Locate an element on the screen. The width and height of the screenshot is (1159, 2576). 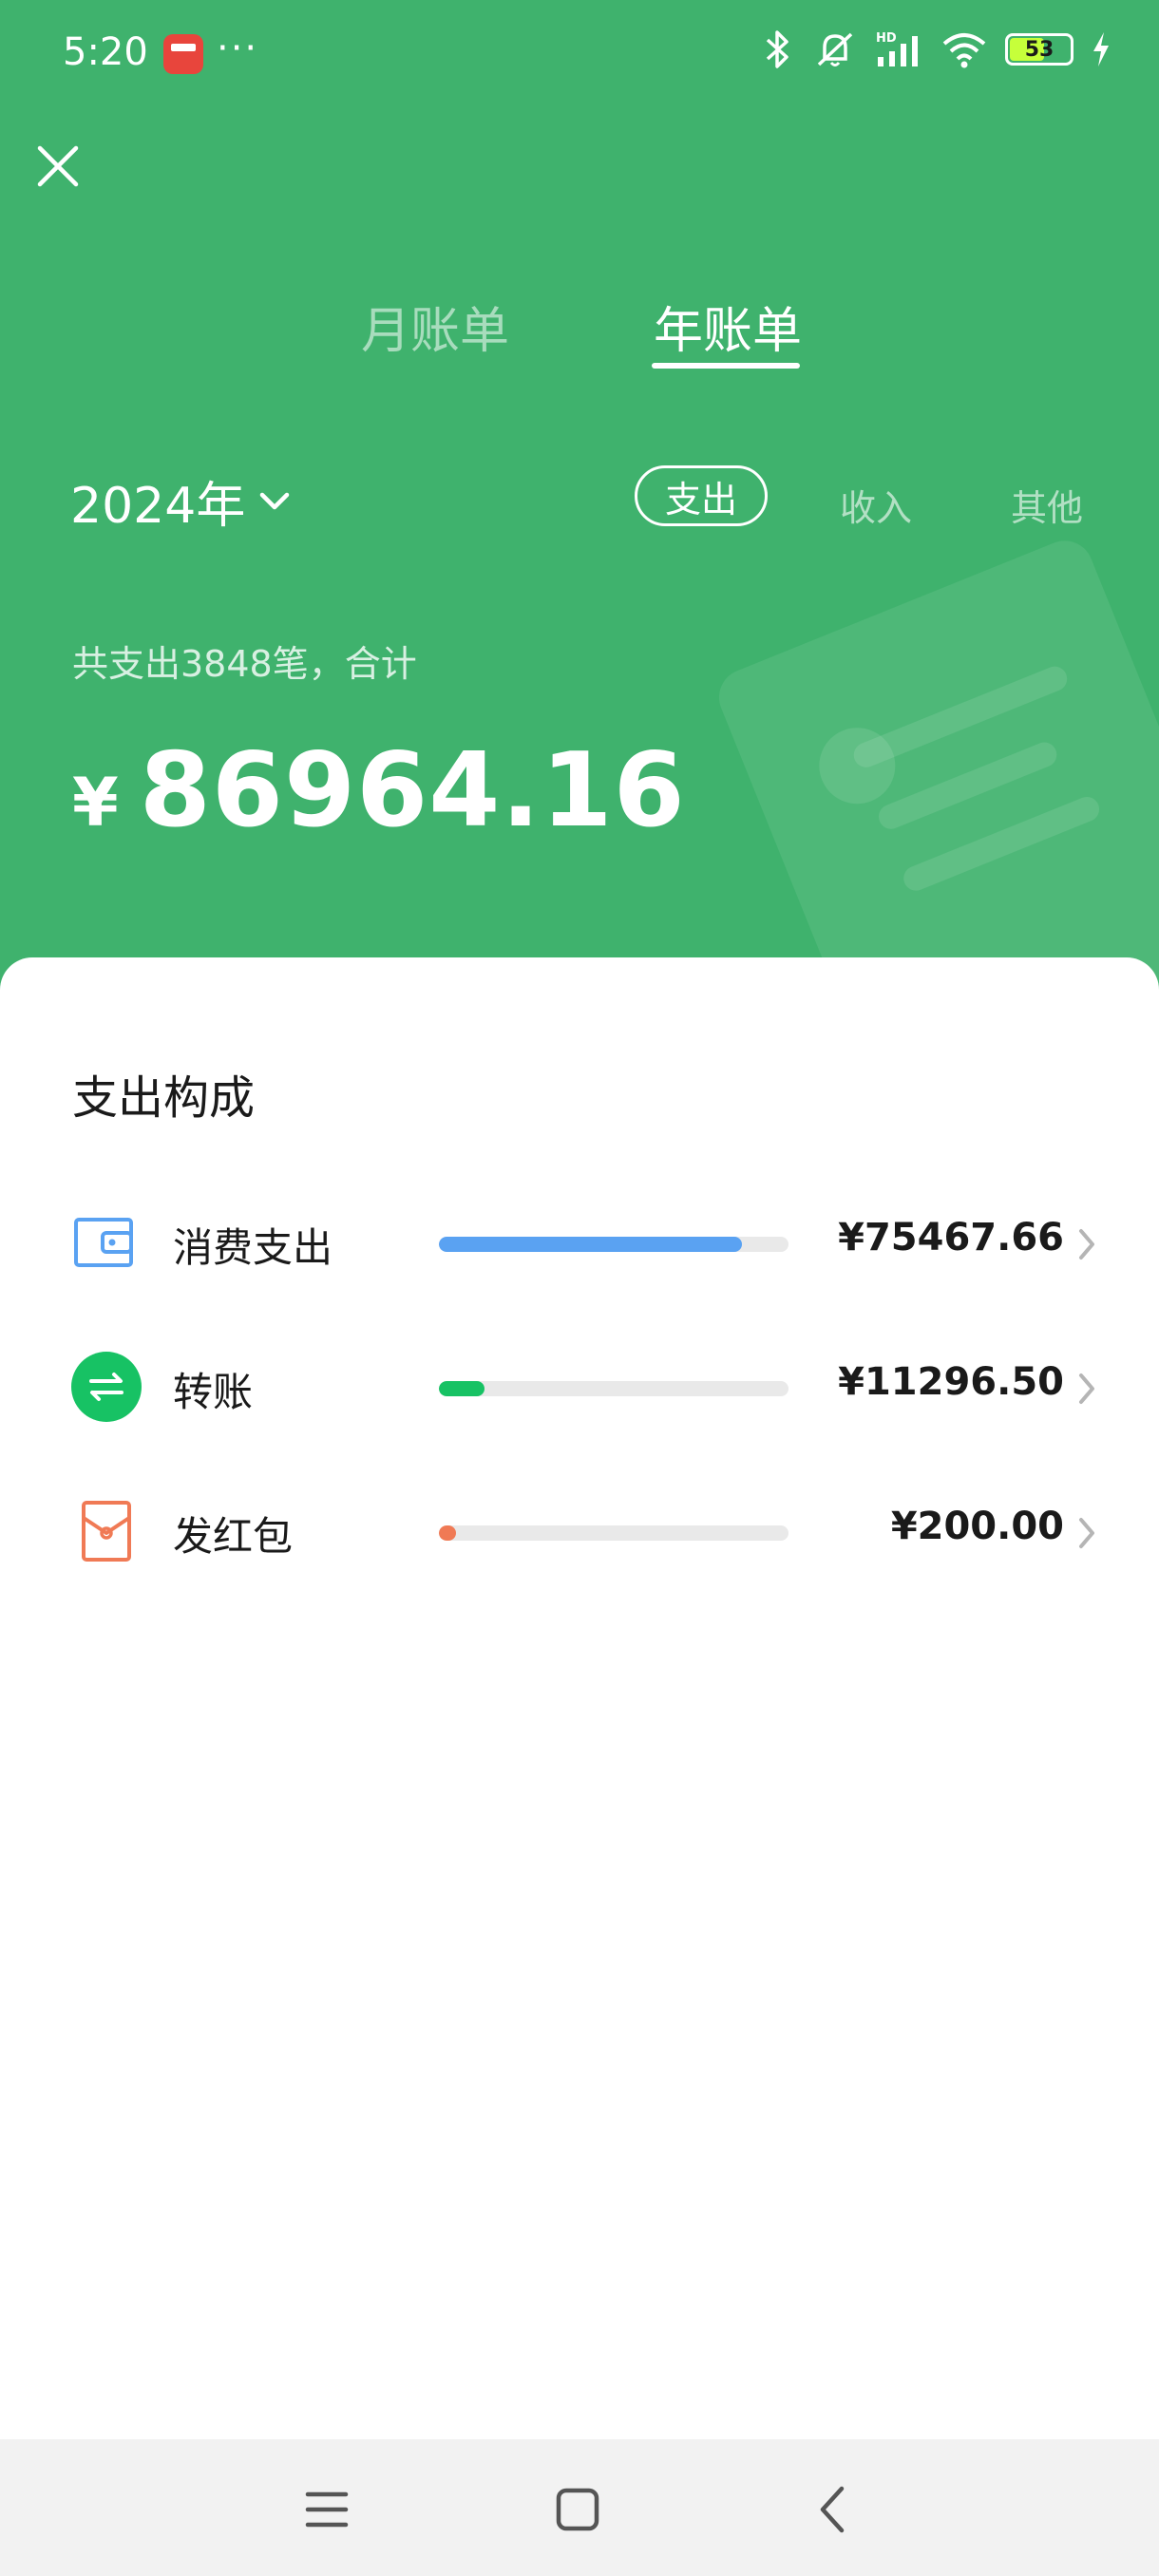
year-label: 2024年 is located at coordinates (158, 507).